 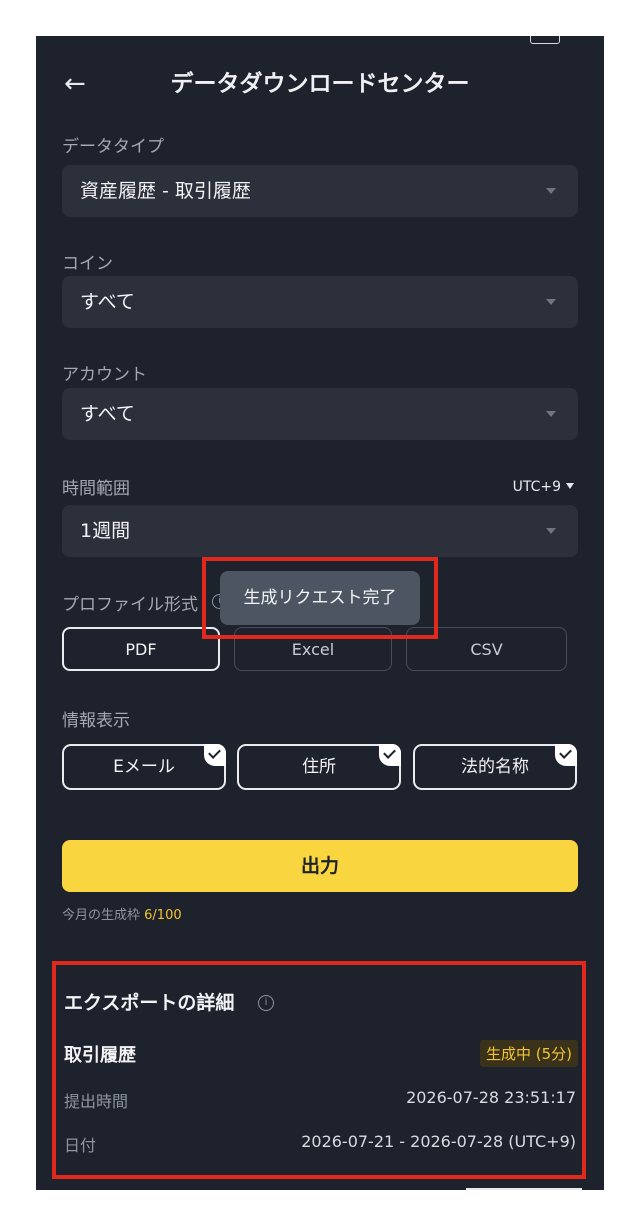 I want to click on quota-value: 6/100, so click(x=163, y=915).